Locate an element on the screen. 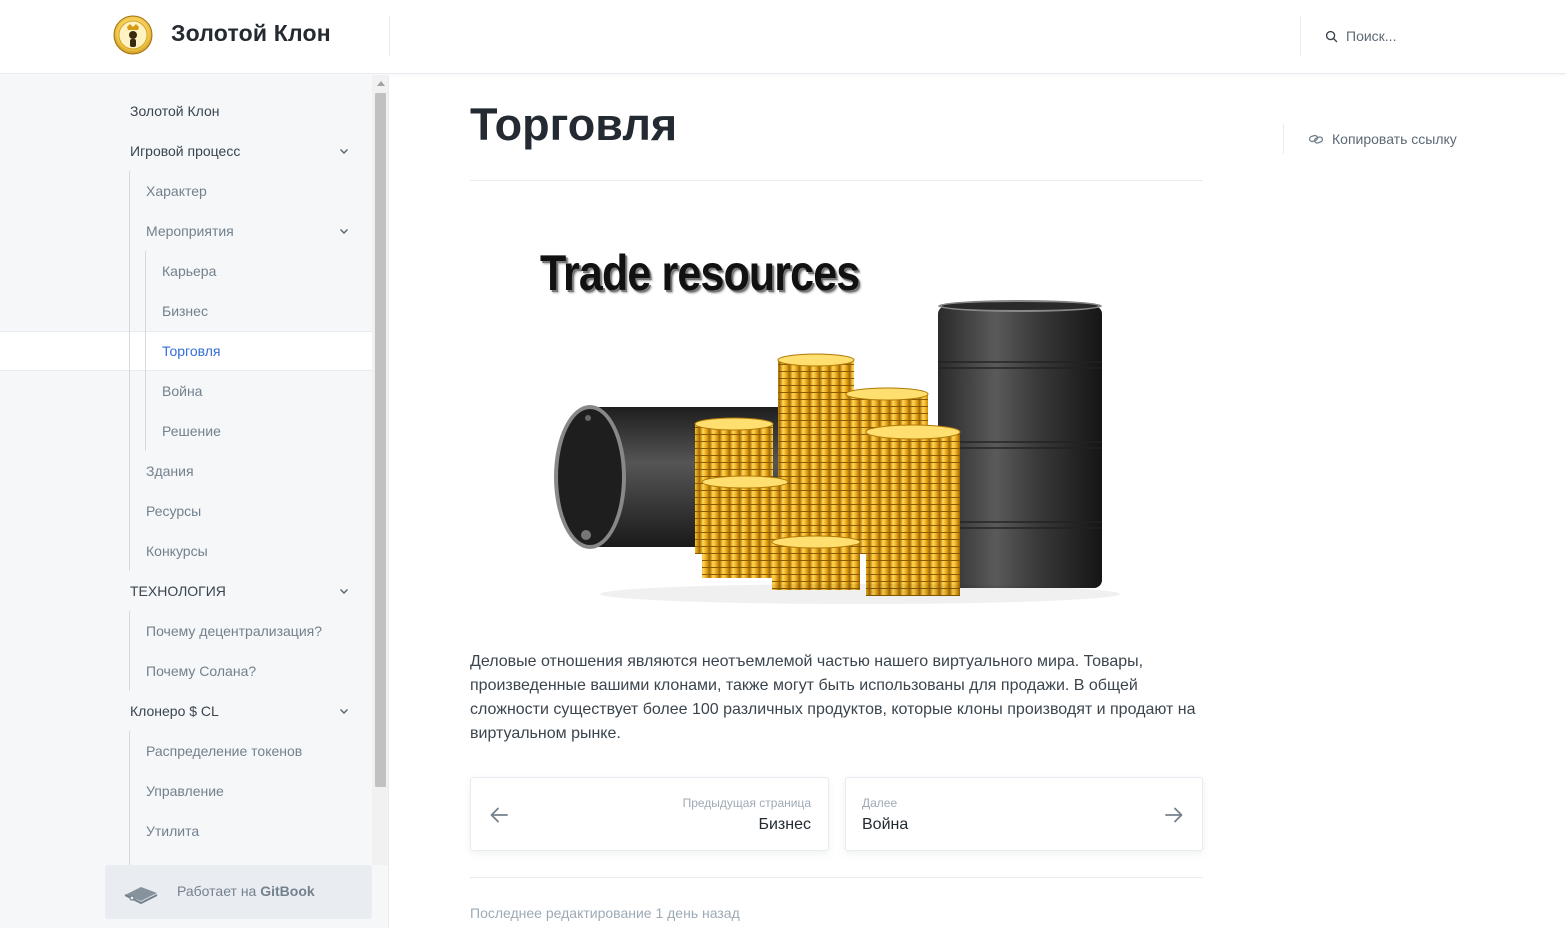 This screenshot has height=928, width=1566. search-icon is located at coordinates (1331, 36).